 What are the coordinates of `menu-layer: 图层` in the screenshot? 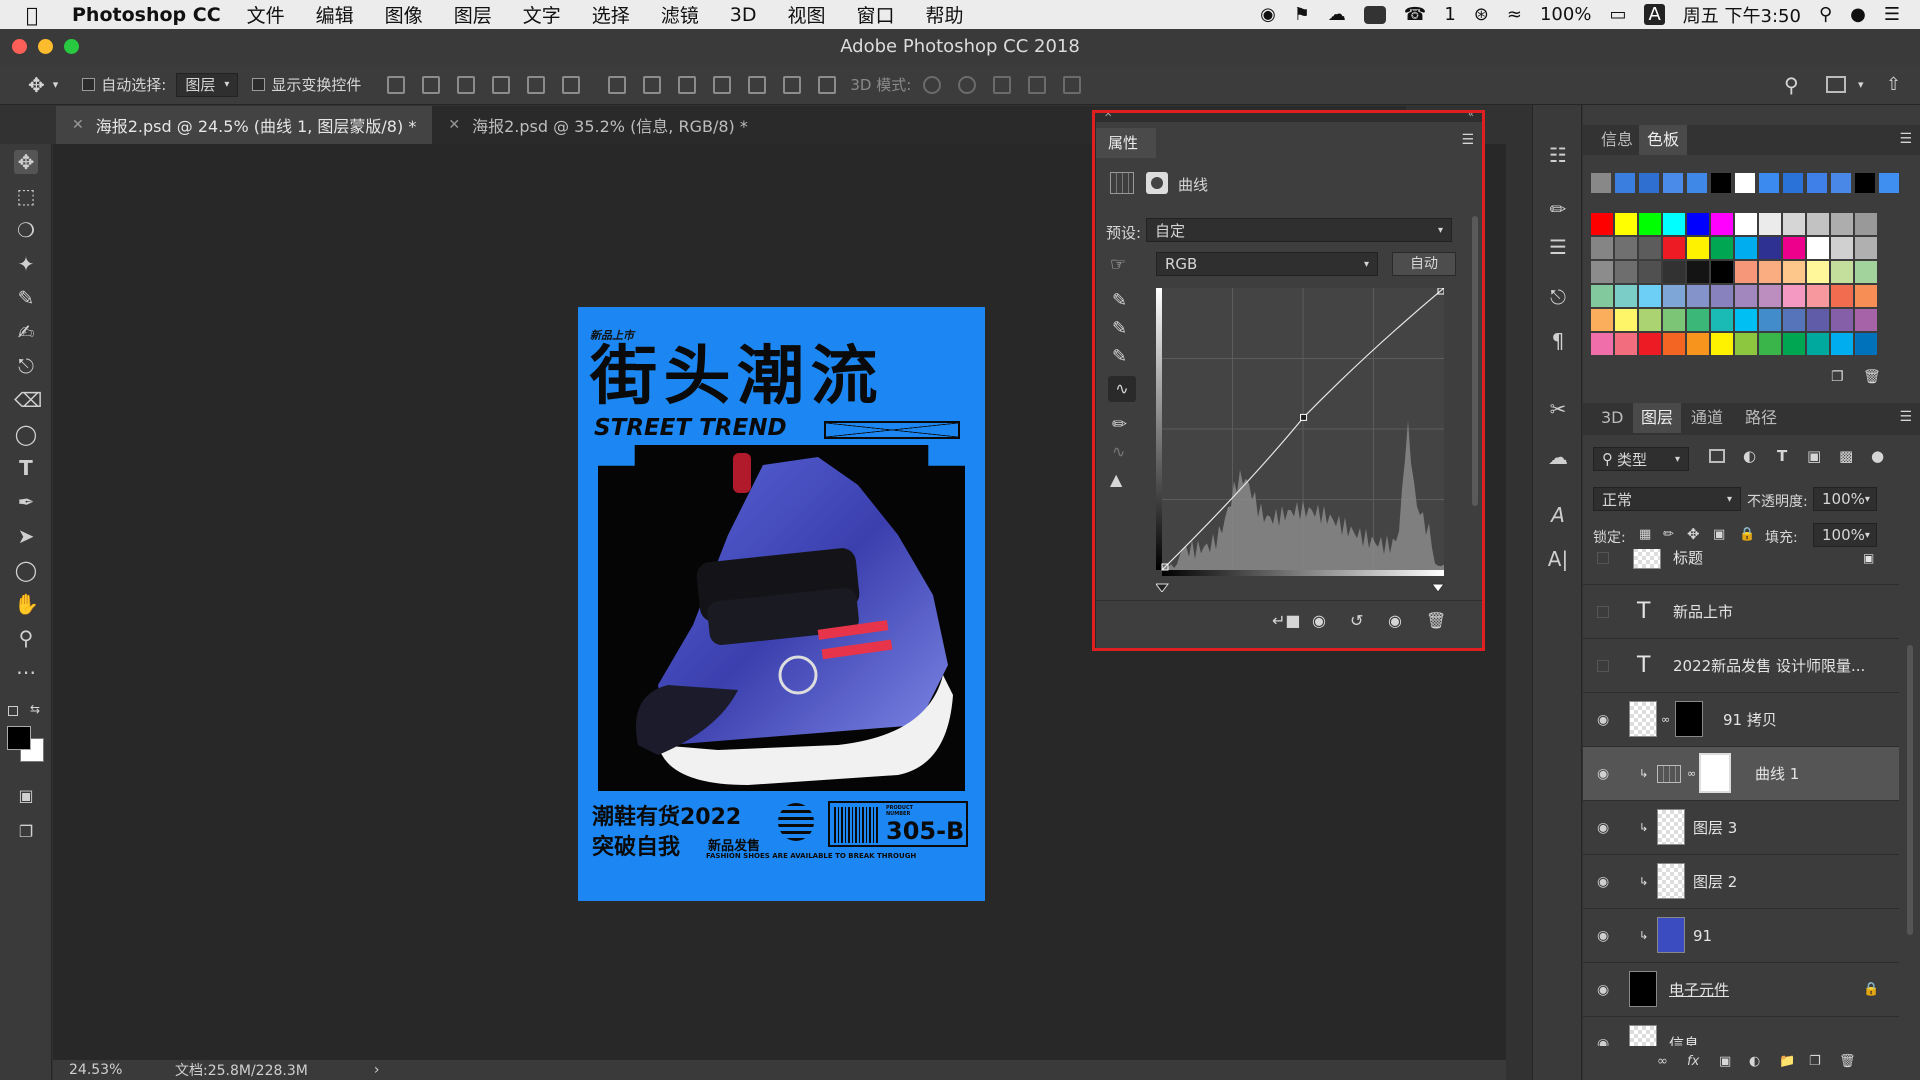 It's located at (473, 14).